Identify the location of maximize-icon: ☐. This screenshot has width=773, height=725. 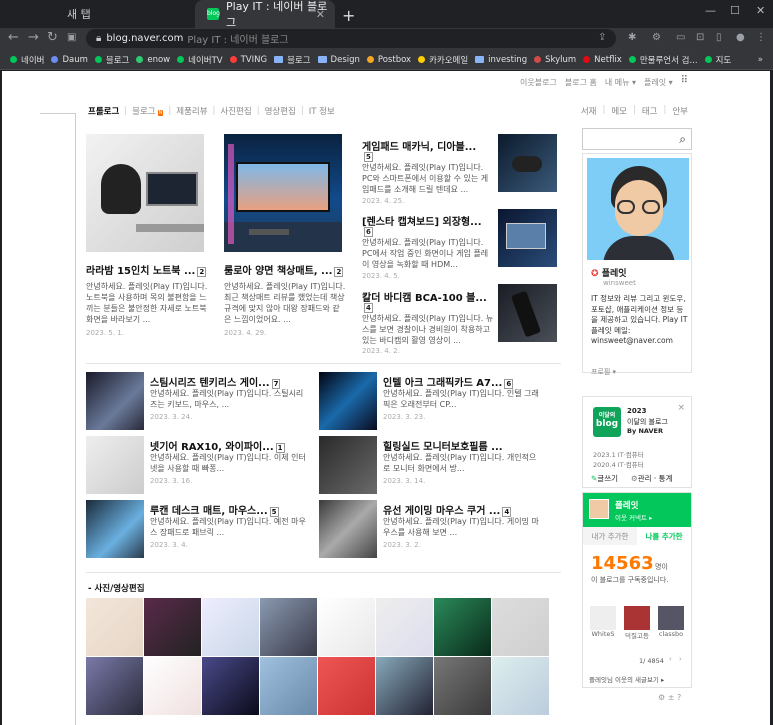
(735, 10).